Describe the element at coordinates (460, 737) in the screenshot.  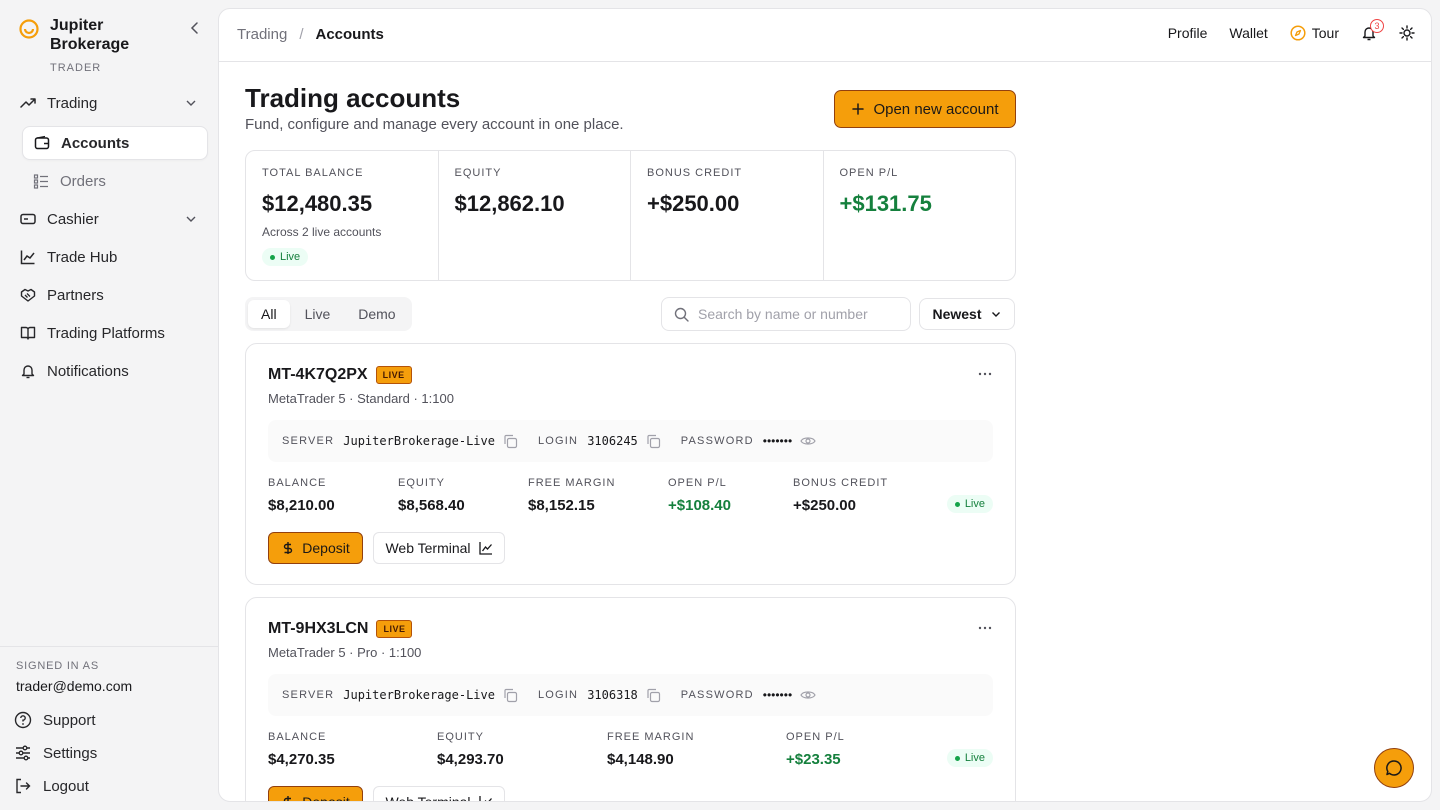
I see `figure-label: EQUITY` at that location.